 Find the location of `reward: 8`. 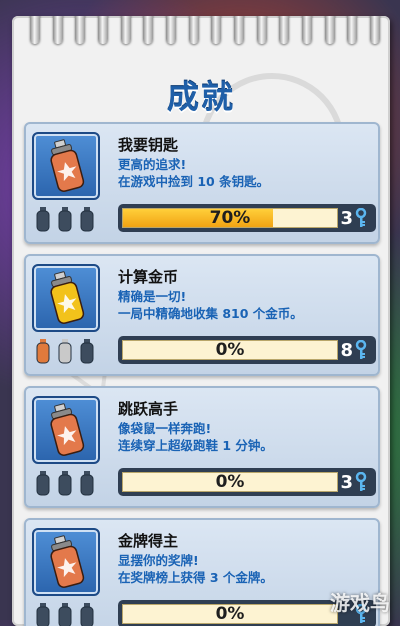

reward: 8 is located at coordinates (352, 350).